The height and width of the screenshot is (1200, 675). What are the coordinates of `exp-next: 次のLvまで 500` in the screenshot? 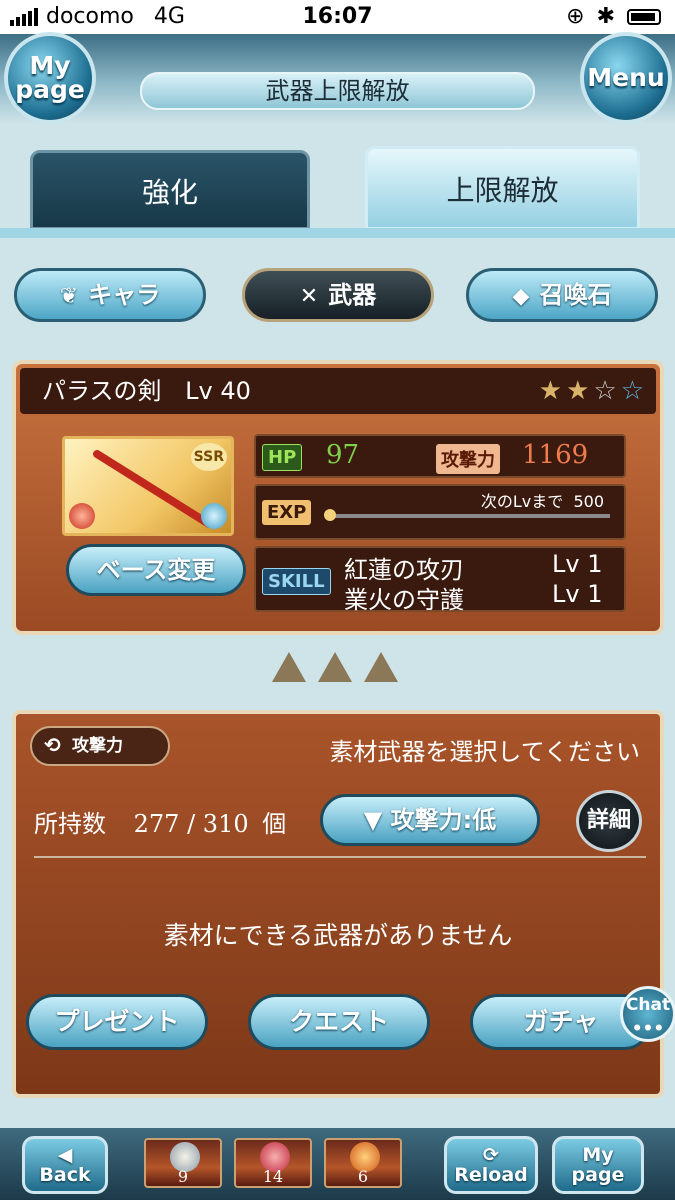 It's located at (542, 500).